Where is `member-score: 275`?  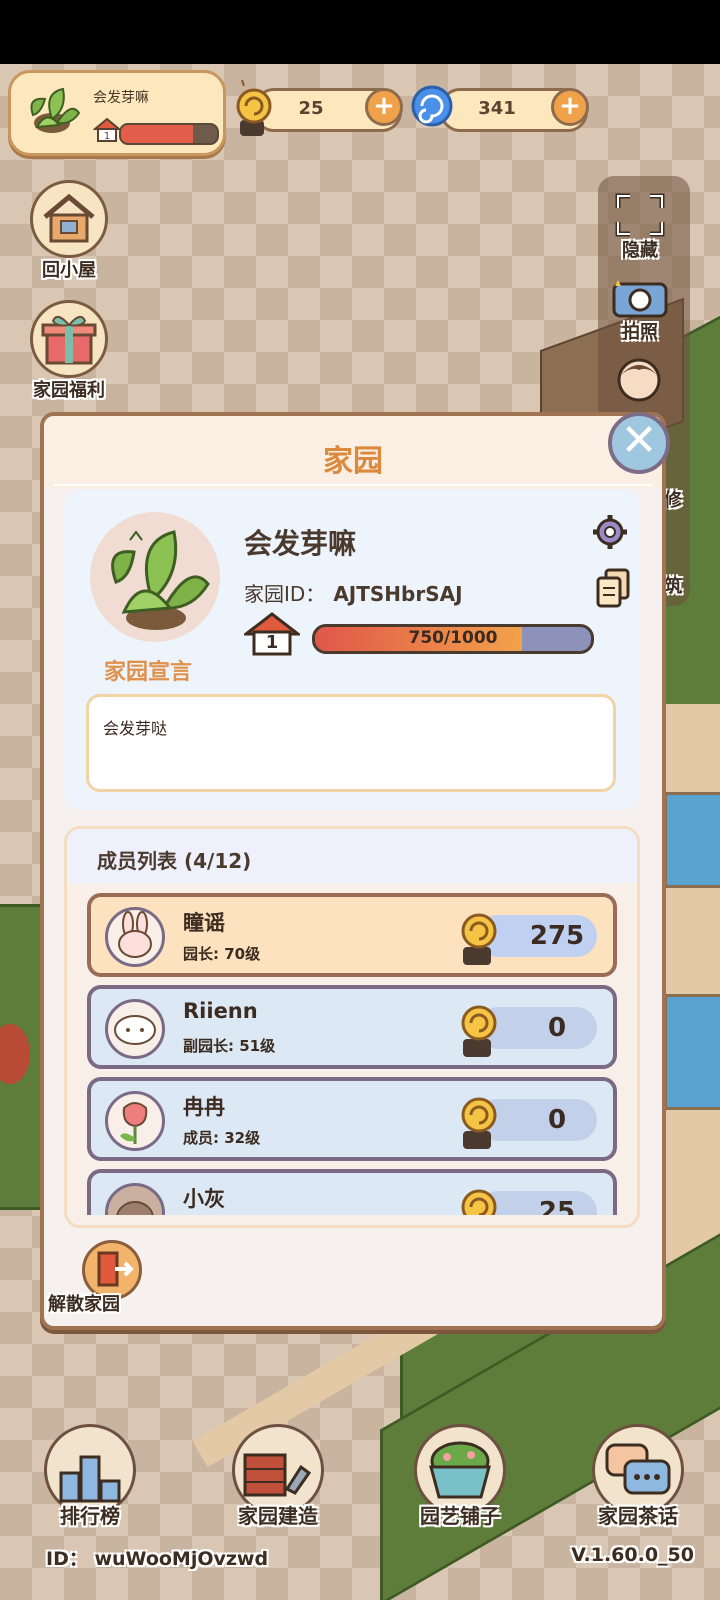
member-score: 275 is located at coordinates (557, 936).